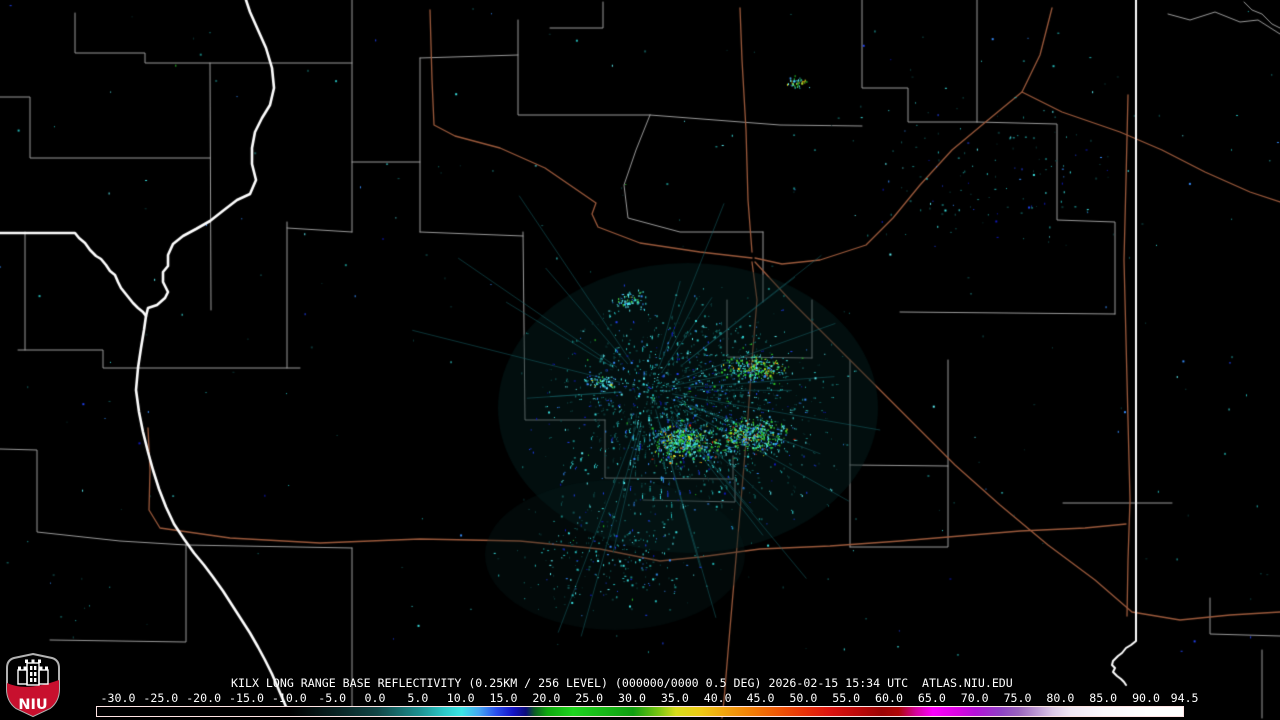 Image resolution: width=1280 pixels, height=720 pixels. Describe the element at coordinates (418, 698) in the screenshot. I see `scale-label: 5.0` at that location.